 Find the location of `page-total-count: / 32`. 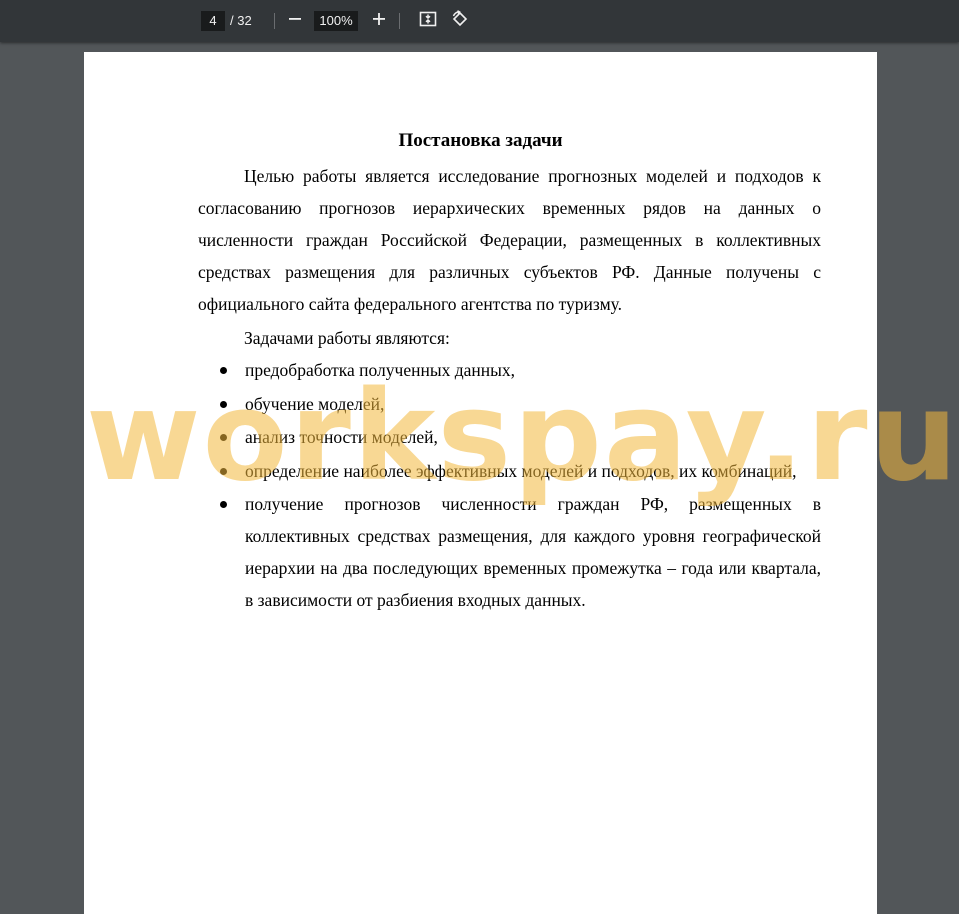

page-total-count: / 32 is located at coordinates (241, 20).